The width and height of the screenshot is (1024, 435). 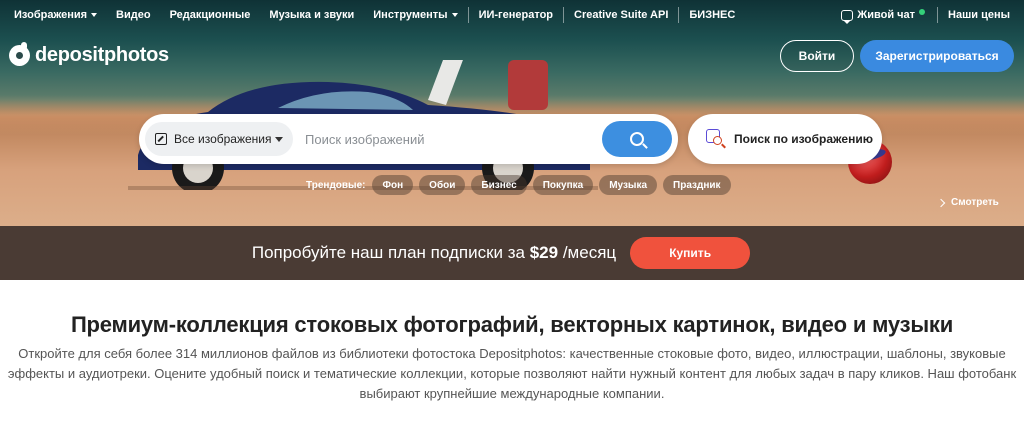 What do you see at coordinates (563, 185) in the screenshot?
I see `trending-tag: Покупка` at bounding box center [563, 185].